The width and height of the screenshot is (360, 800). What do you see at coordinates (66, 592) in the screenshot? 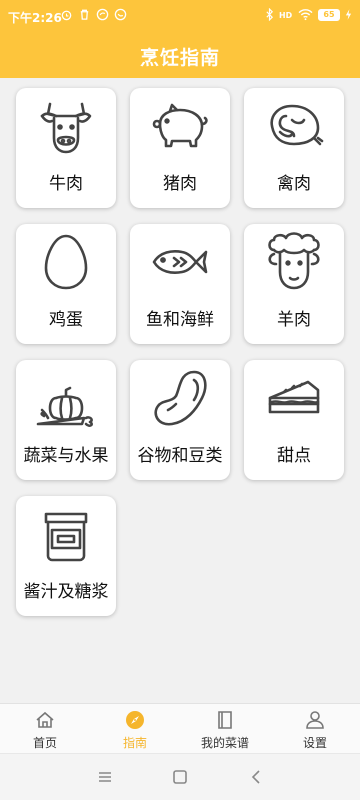
I see `category-label: 酱汁及糖浆` at bounding box center [66, 592].